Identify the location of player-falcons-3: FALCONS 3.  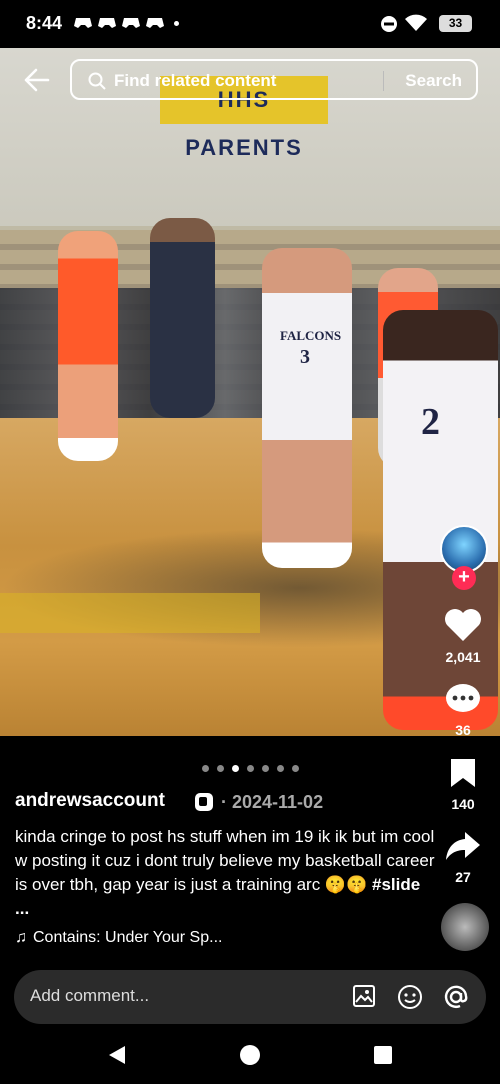
(307, 408).